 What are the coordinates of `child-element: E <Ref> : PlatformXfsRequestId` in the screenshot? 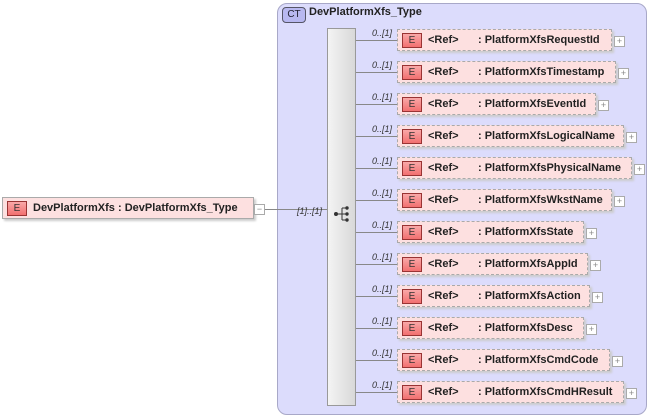 It's located at (504, 40).